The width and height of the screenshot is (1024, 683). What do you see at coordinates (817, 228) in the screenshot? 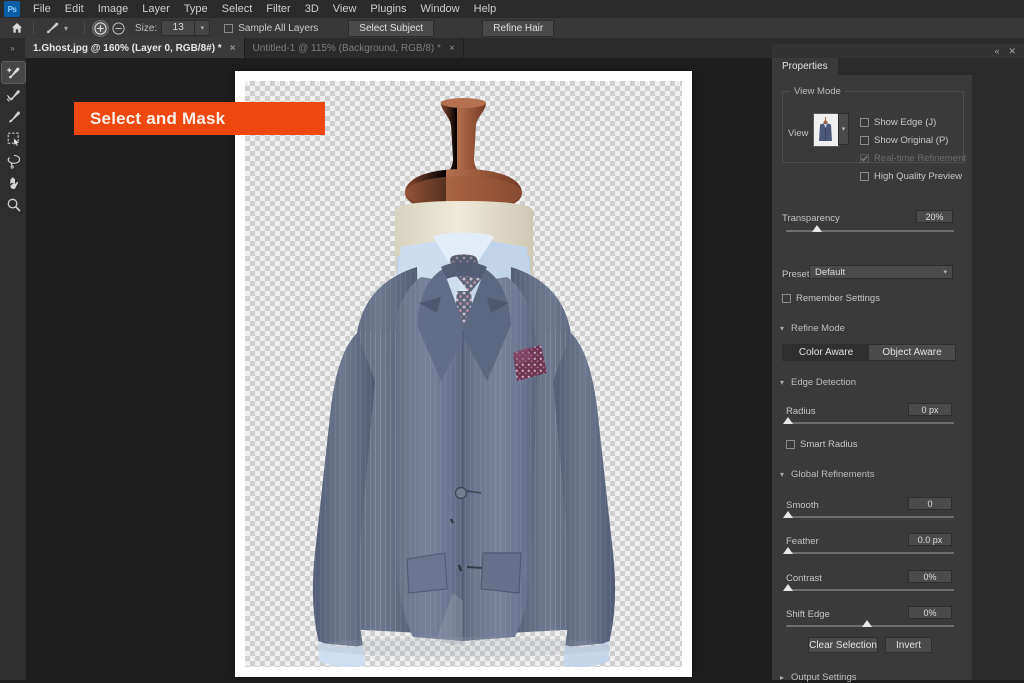
I see `transparency-slider-knob` at bounding box center [817, 228].